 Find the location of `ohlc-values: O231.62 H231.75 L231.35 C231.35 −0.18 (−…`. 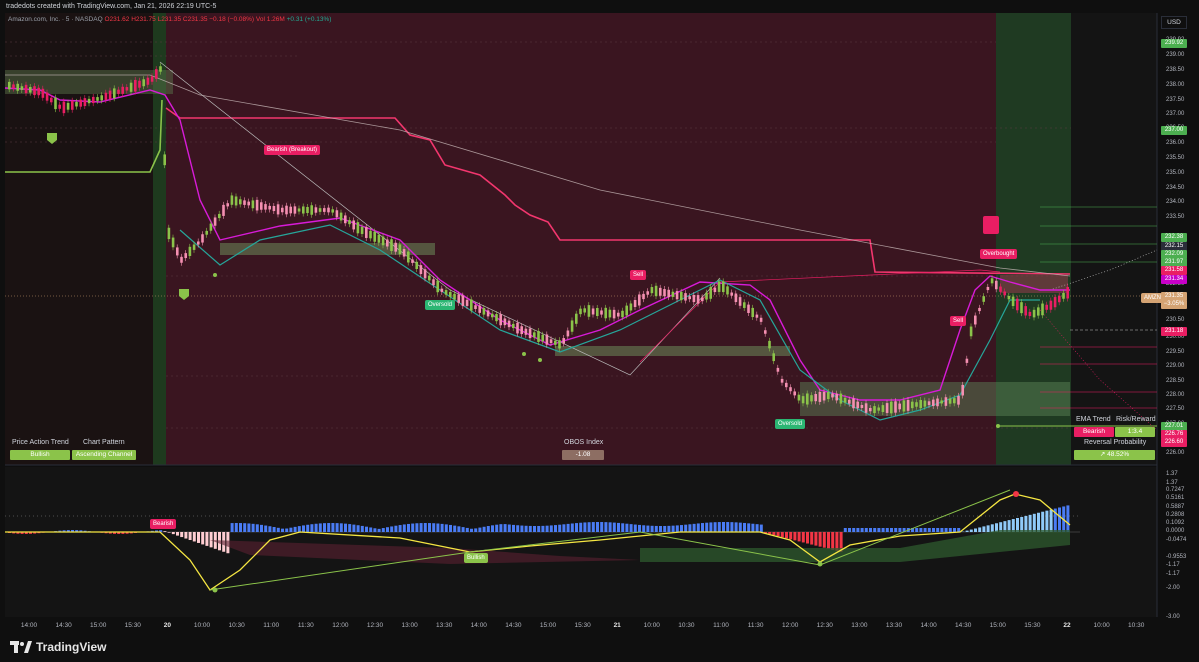

ohlc-values: O231.62 H231.75 L231.35 C231.35 −0.18 (−… is located at coordinates (179, 19).